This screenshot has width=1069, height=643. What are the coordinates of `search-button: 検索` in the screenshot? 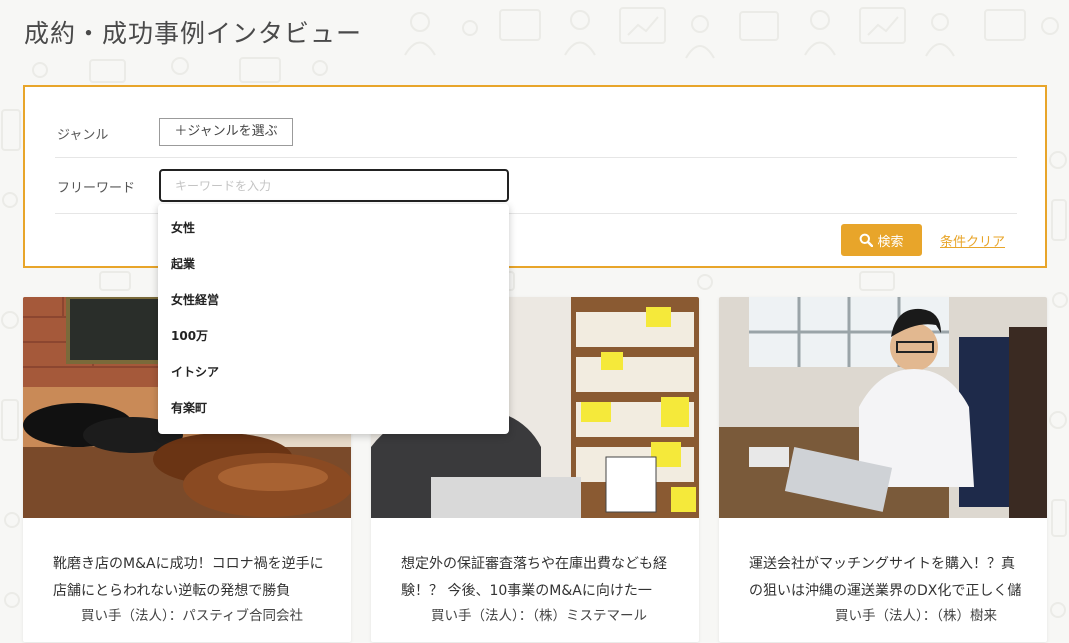 It's located at (881, 240).